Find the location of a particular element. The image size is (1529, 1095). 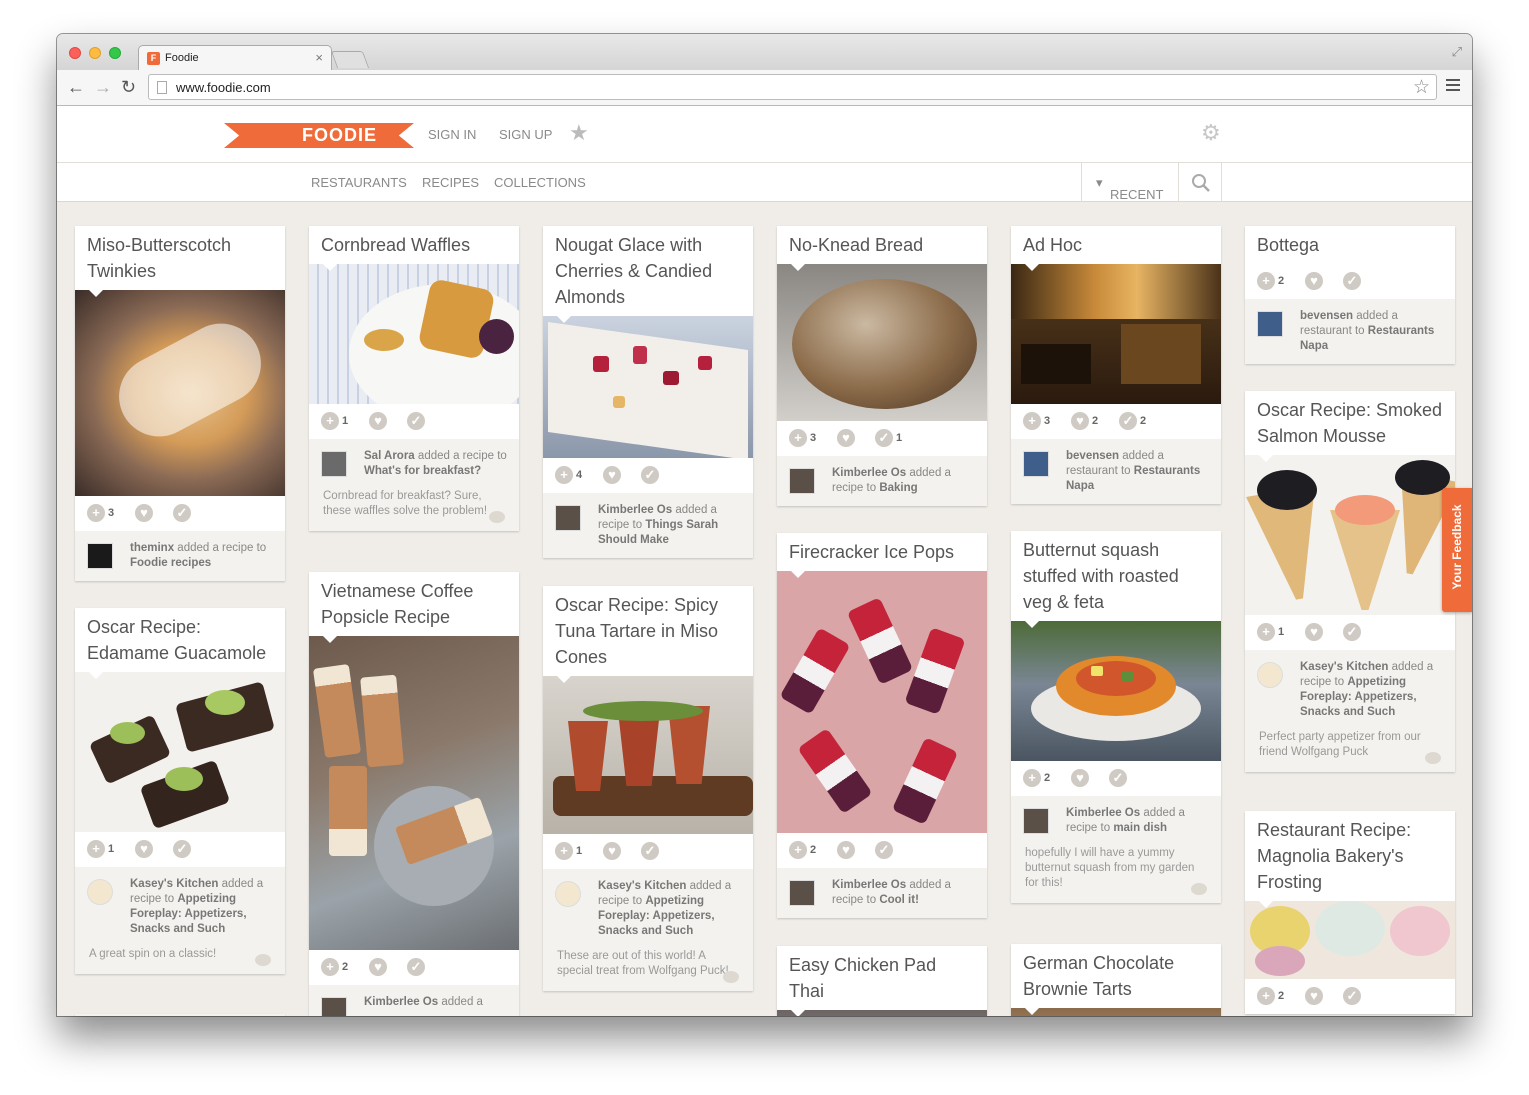

bread-photo is located at coordinates (882, 342).